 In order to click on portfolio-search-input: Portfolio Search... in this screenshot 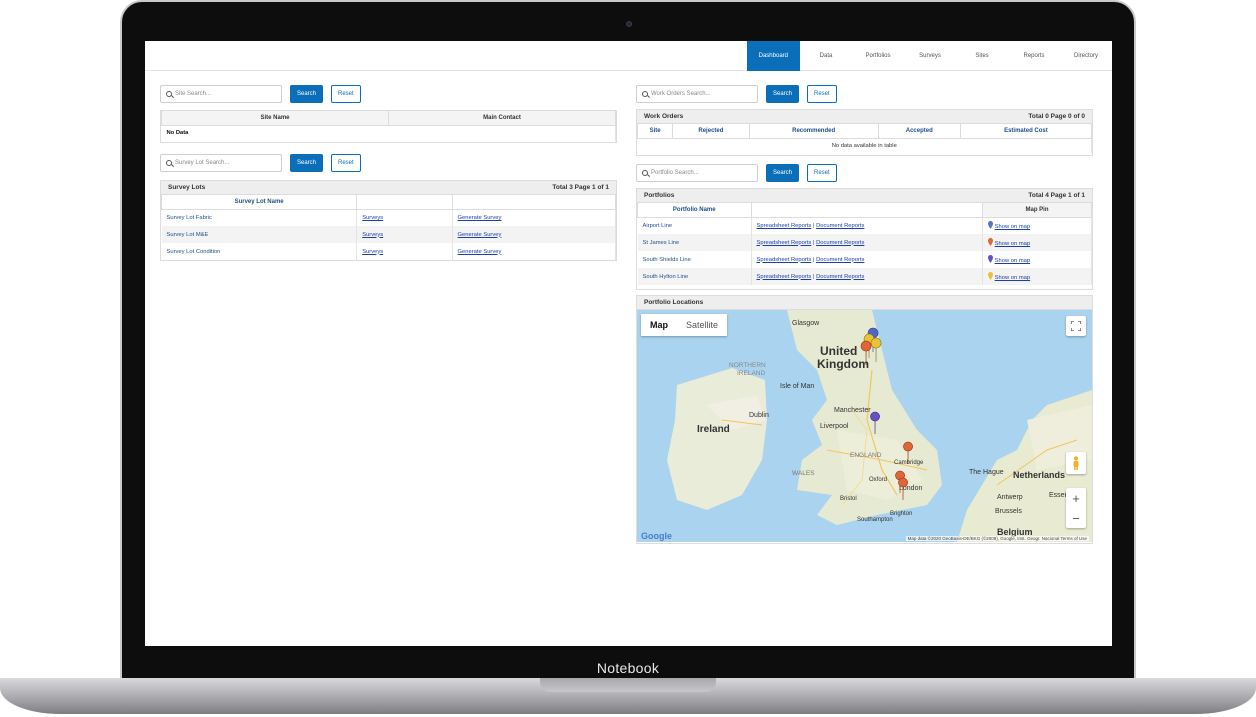, I will do `click(697, 173)`.